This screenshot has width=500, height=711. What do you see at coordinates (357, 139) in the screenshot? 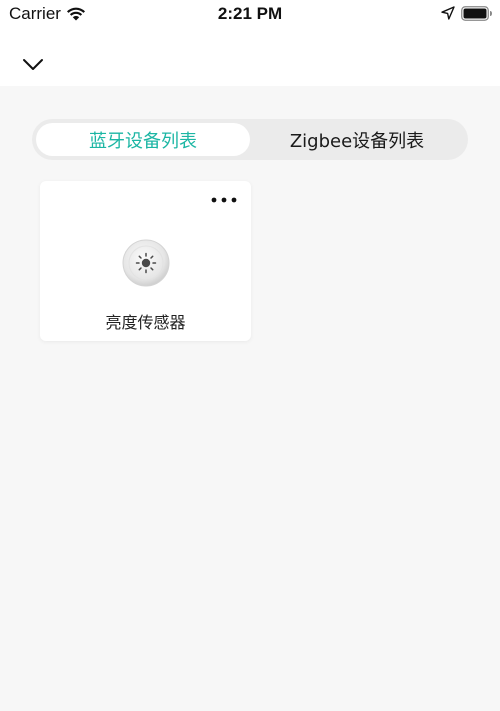
I see `tab-zigbee-devices: Zigbee设备列表` at bounding box center [357, 139].